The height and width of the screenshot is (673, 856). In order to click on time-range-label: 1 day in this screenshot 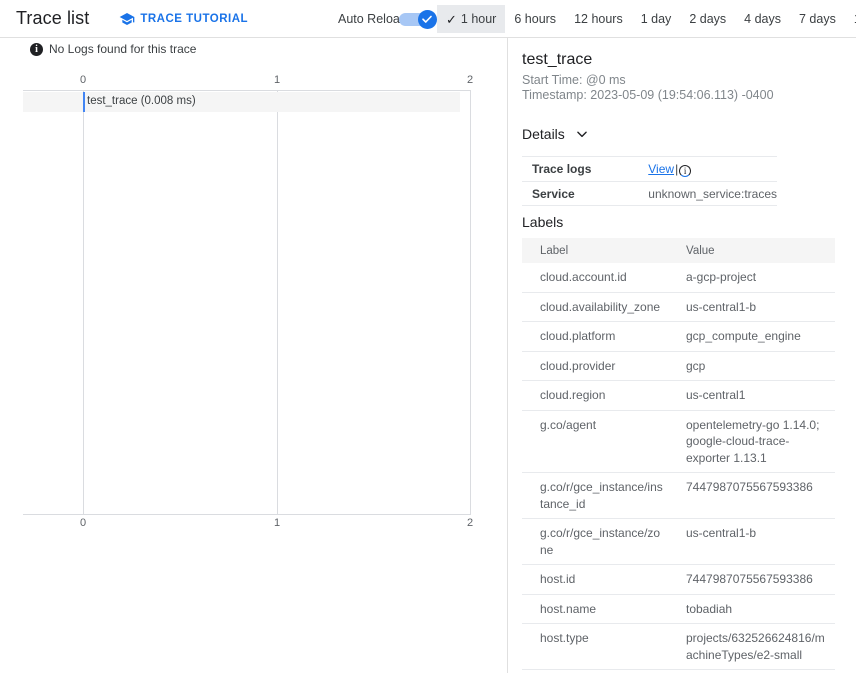, I will do `click(656, 19)`.